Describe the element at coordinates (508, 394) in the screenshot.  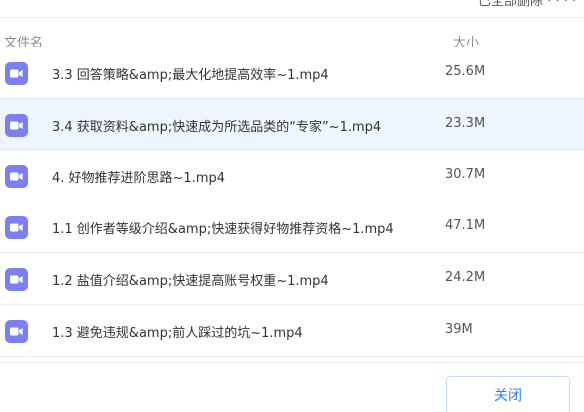
I see `close-button: 关闭` at that location.